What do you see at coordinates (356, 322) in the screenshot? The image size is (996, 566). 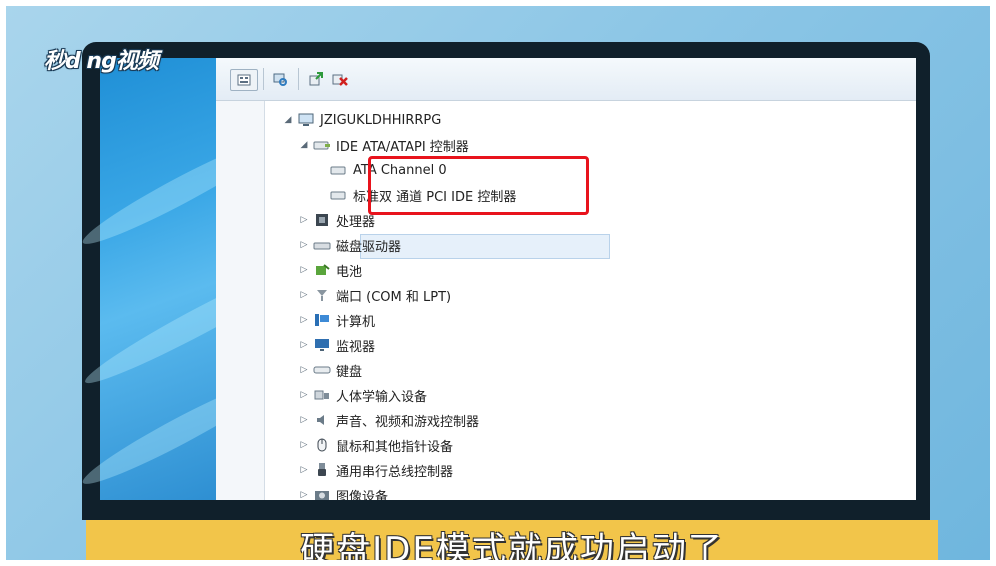 I see `tree-item-label: 计算机` at bounding box center [356, 322].